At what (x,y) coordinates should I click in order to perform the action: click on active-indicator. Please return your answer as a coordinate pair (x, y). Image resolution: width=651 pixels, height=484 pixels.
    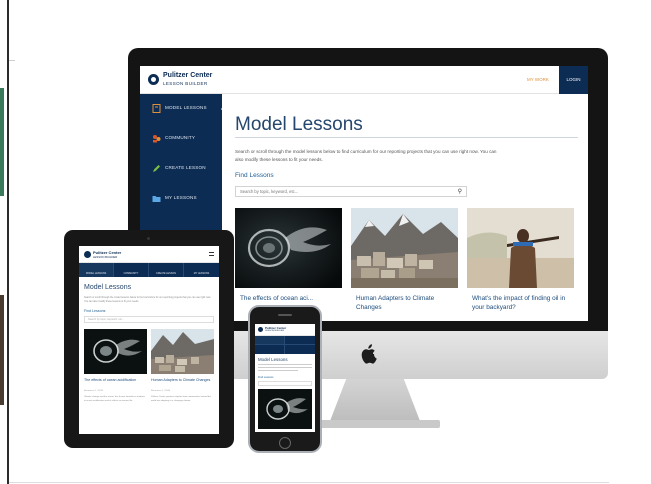
    Looking at the image, I should click on (223, 109).